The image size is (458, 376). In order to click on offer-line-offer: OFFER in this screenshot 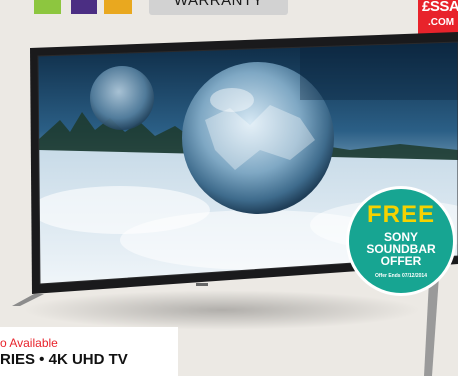, I will do `click(401, 261)`.